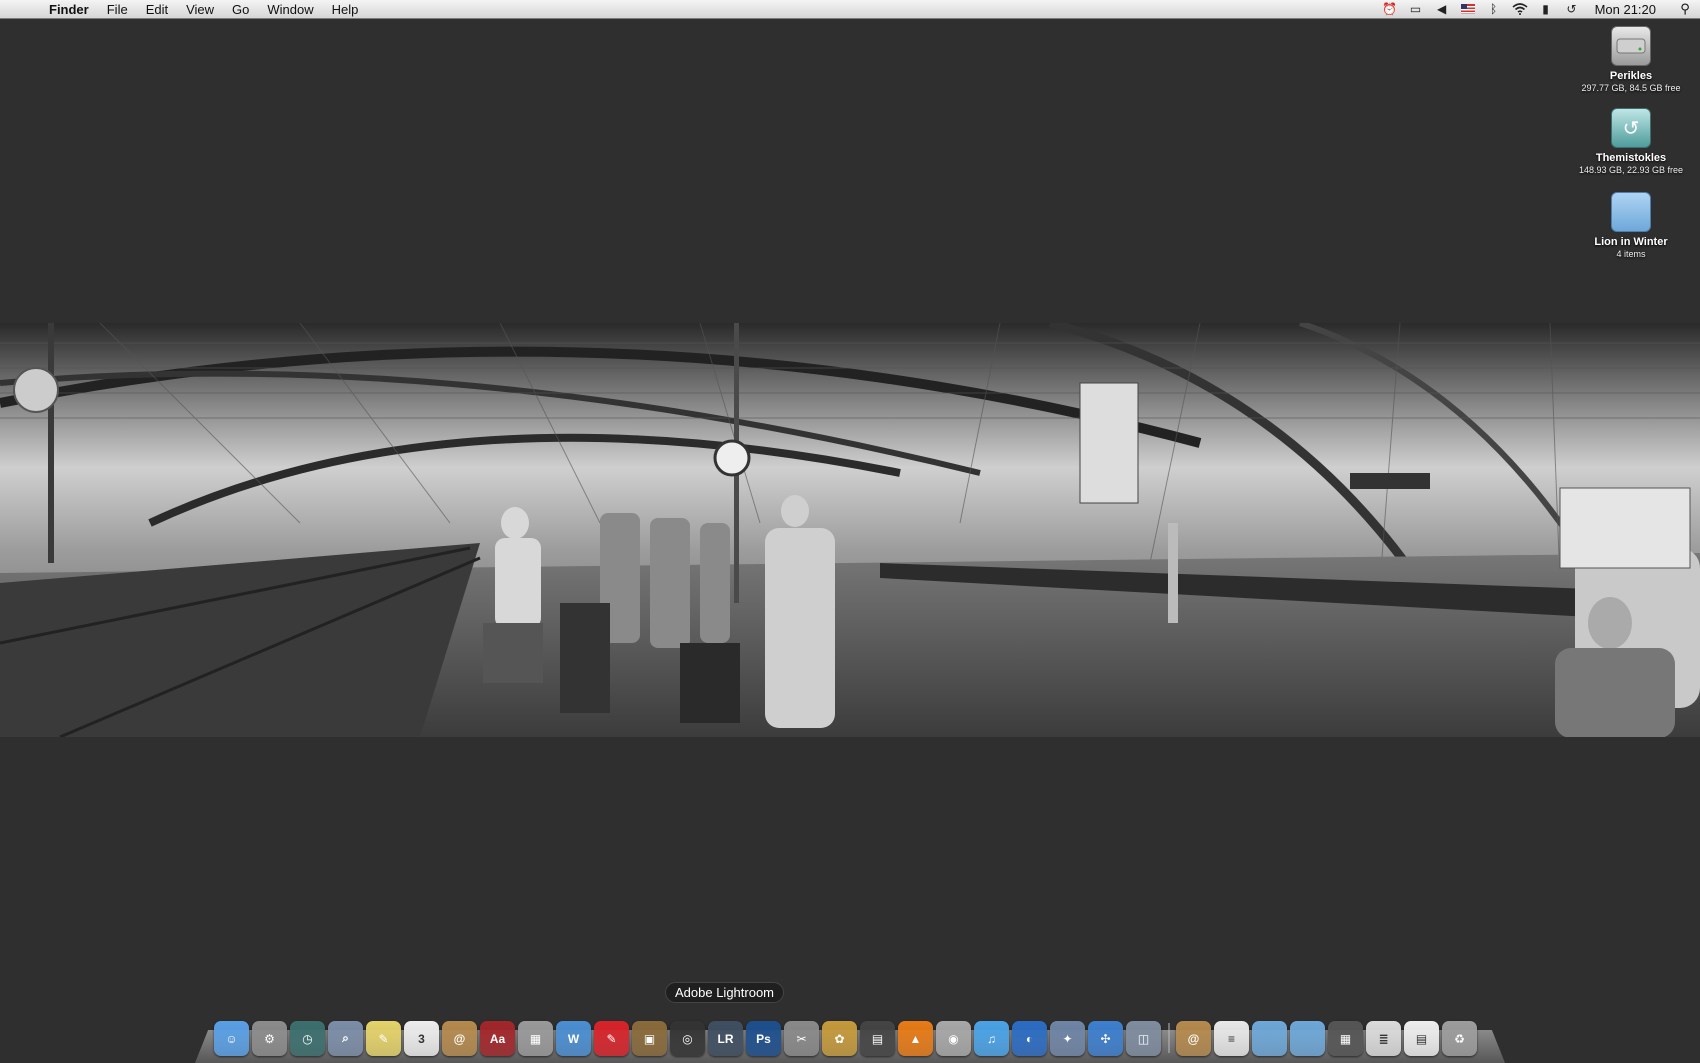 This screenshot has width=1700, height=1063. Describe the element at coordinates (1029, 1038) in the screenshot. I see `firefox-icon: ◐` at that location.